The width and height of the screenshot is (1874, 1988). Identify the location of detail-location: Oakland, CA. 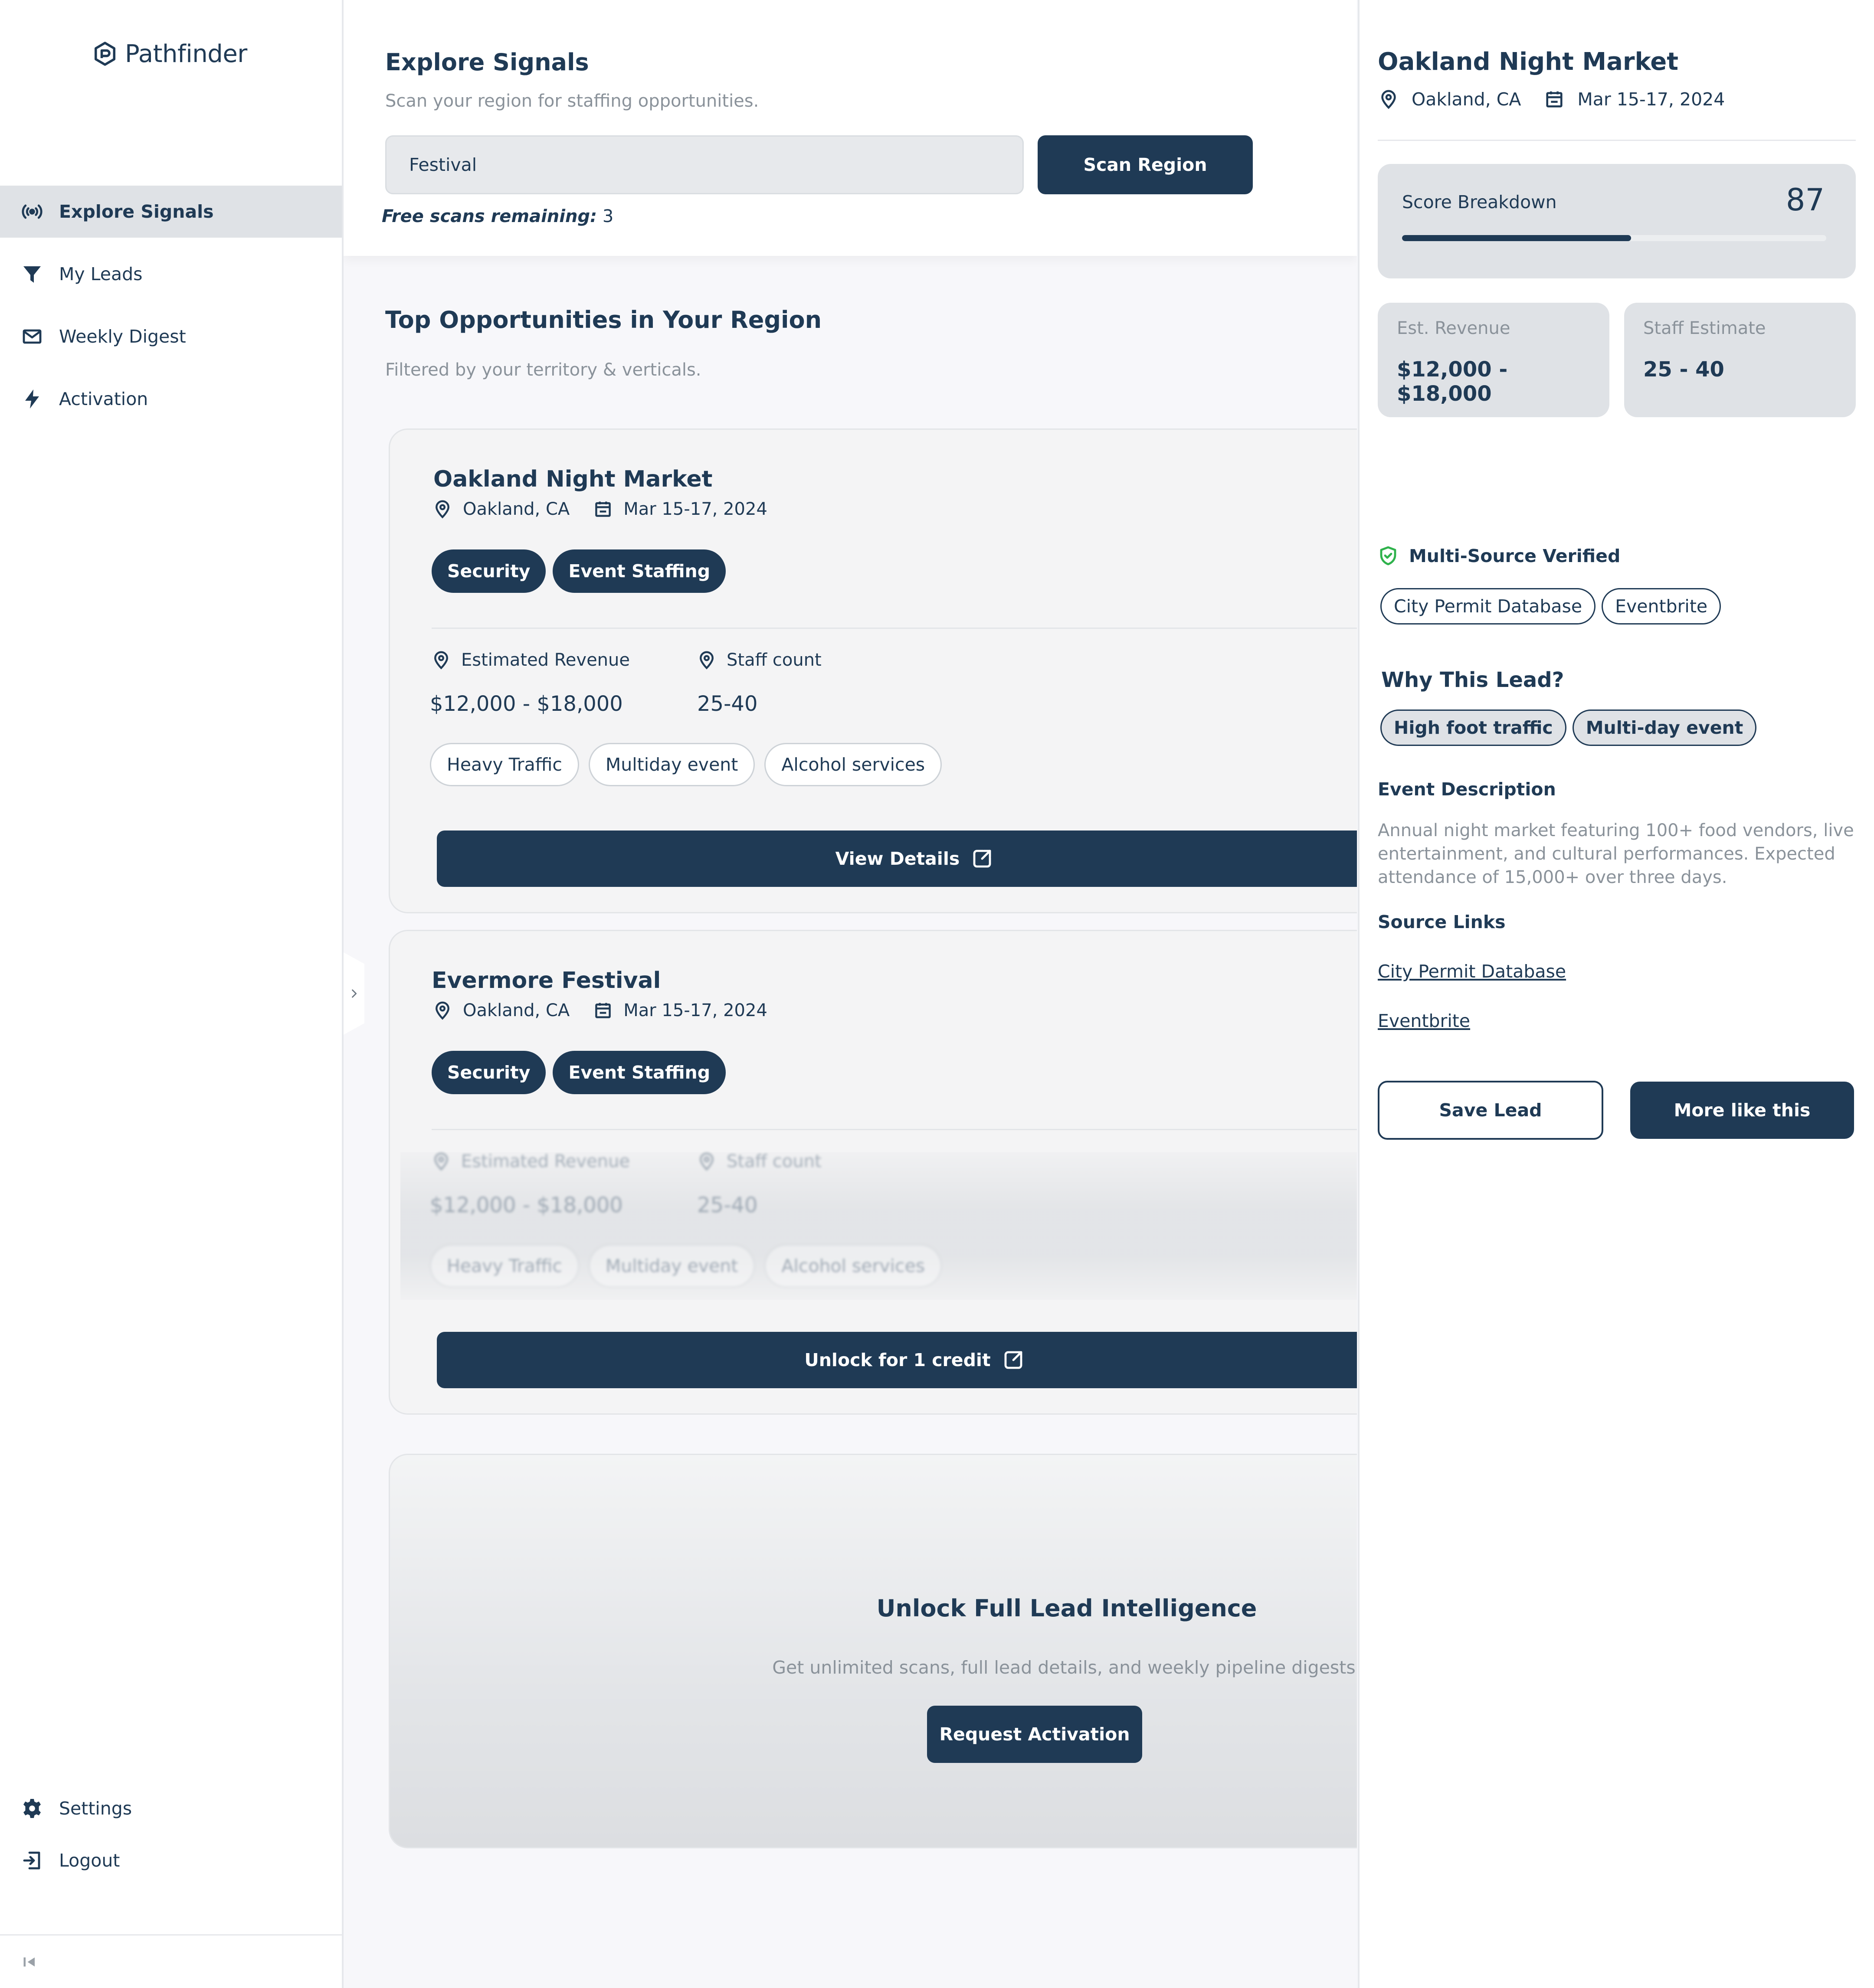
(1467, 99).